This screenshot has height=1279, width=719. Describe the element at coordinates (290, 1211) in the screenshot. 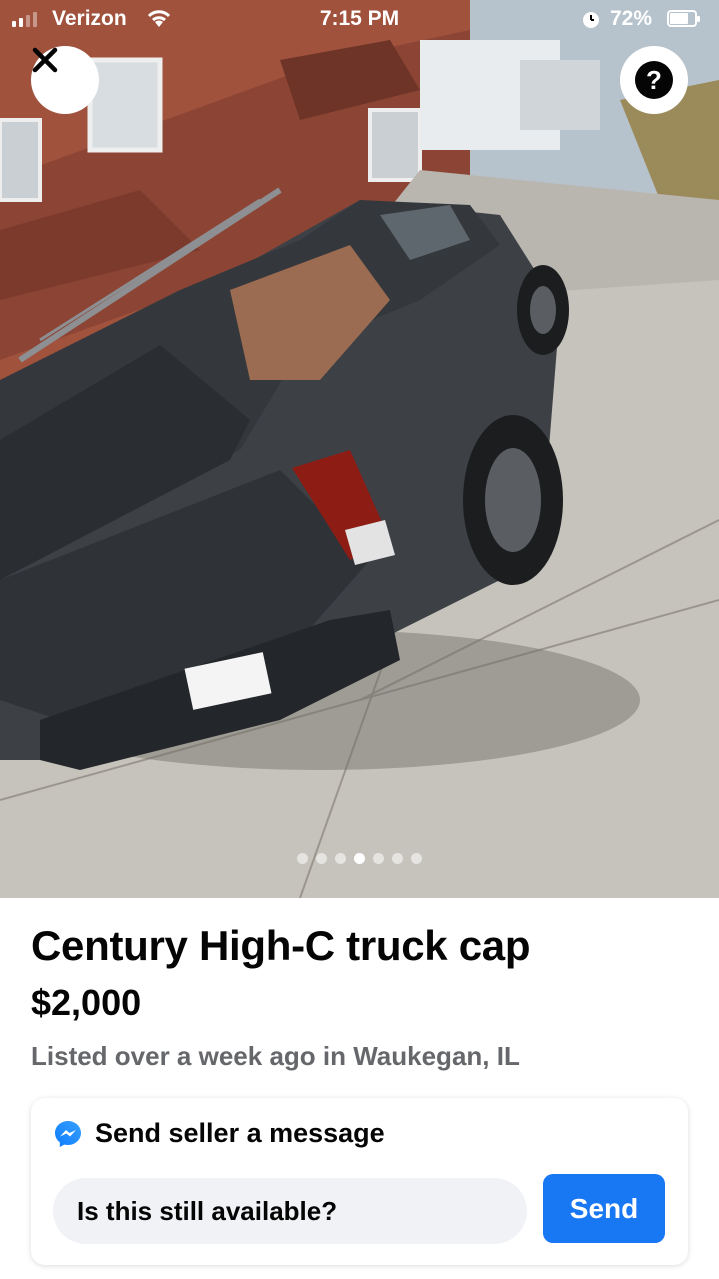

I see `message-input` at that location.